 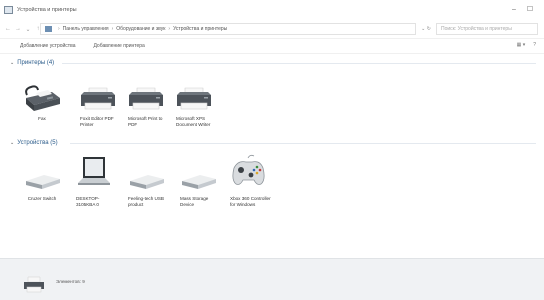 What do you see at coordinates (200, 29) in the screenshot?
I see `breadcrumb-item: Устройства и принтеры` at bounding box center [200, 29].